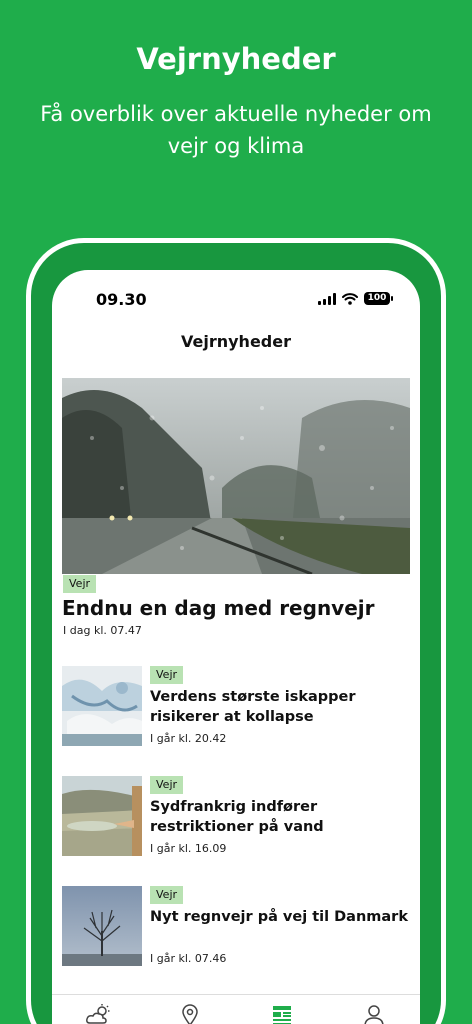 This screenshot has width=472, height=1024. I want to click on status-time: 09.30, so click(121, 299).